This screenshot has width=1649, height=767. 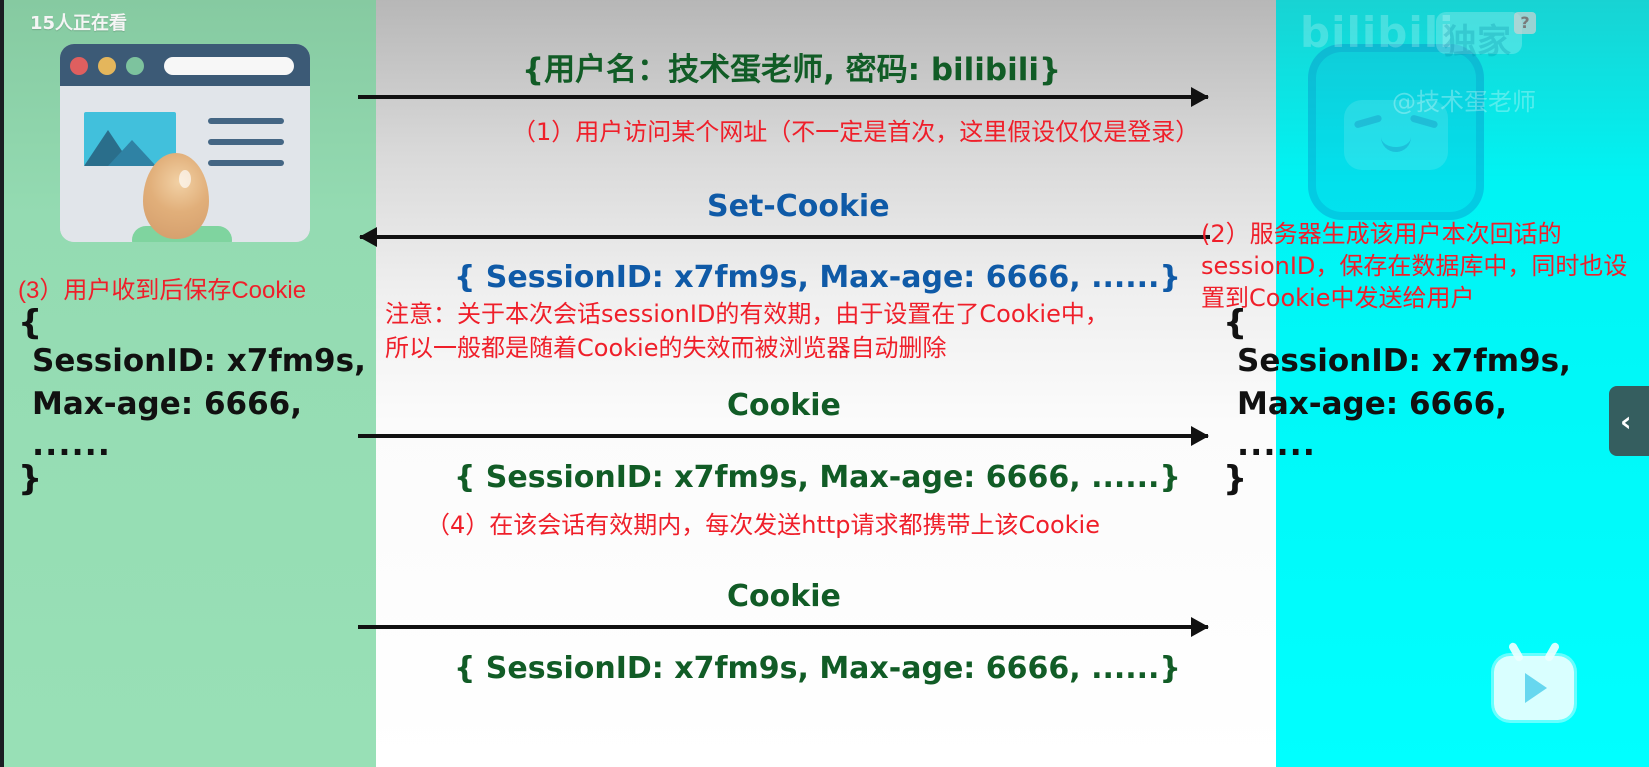 What do you see at coordinates (783, 97) in the screenshot?
I see `request-arrow` at bounding box center [783, 97].